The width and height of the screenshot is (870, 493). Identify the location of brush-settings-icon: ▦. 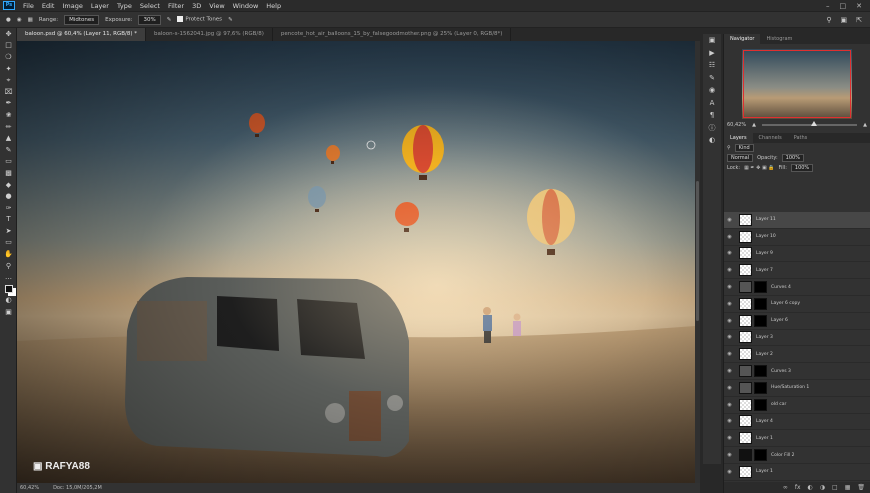
(30, 20).